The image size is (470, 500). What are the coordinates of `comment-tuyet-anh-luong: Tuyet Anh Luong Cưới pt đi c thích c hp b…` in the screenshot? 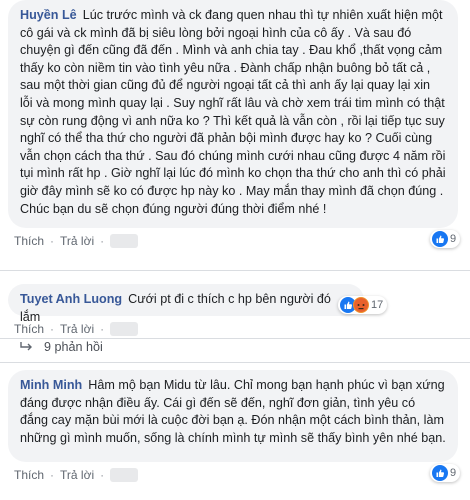 It's located at (233, 310).